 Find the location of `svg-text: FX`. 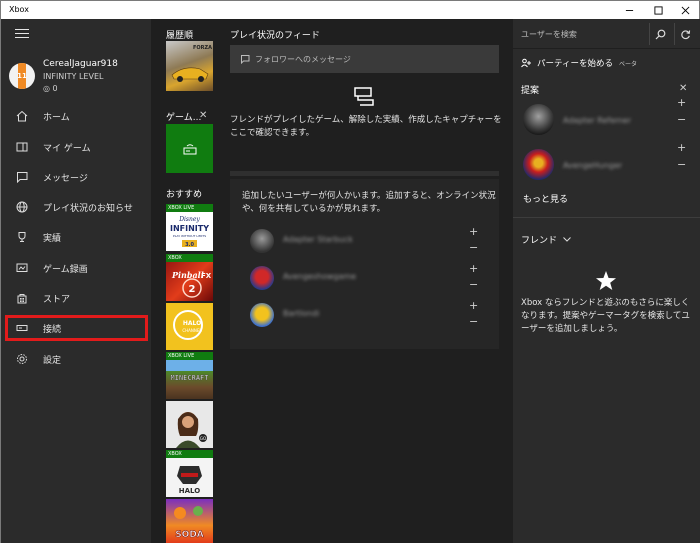

svg-text: FX is located at coordinates (206, 276).